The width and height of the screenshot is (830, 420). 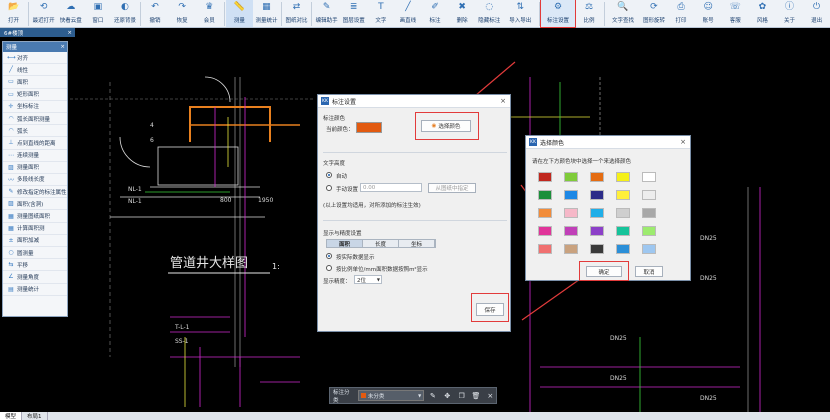 What do you see at coordinates (489, 13) in the screenshot?
I see `toolbar-hide-button: ◌ 隐藏标注` at bounding box center [489, 13].